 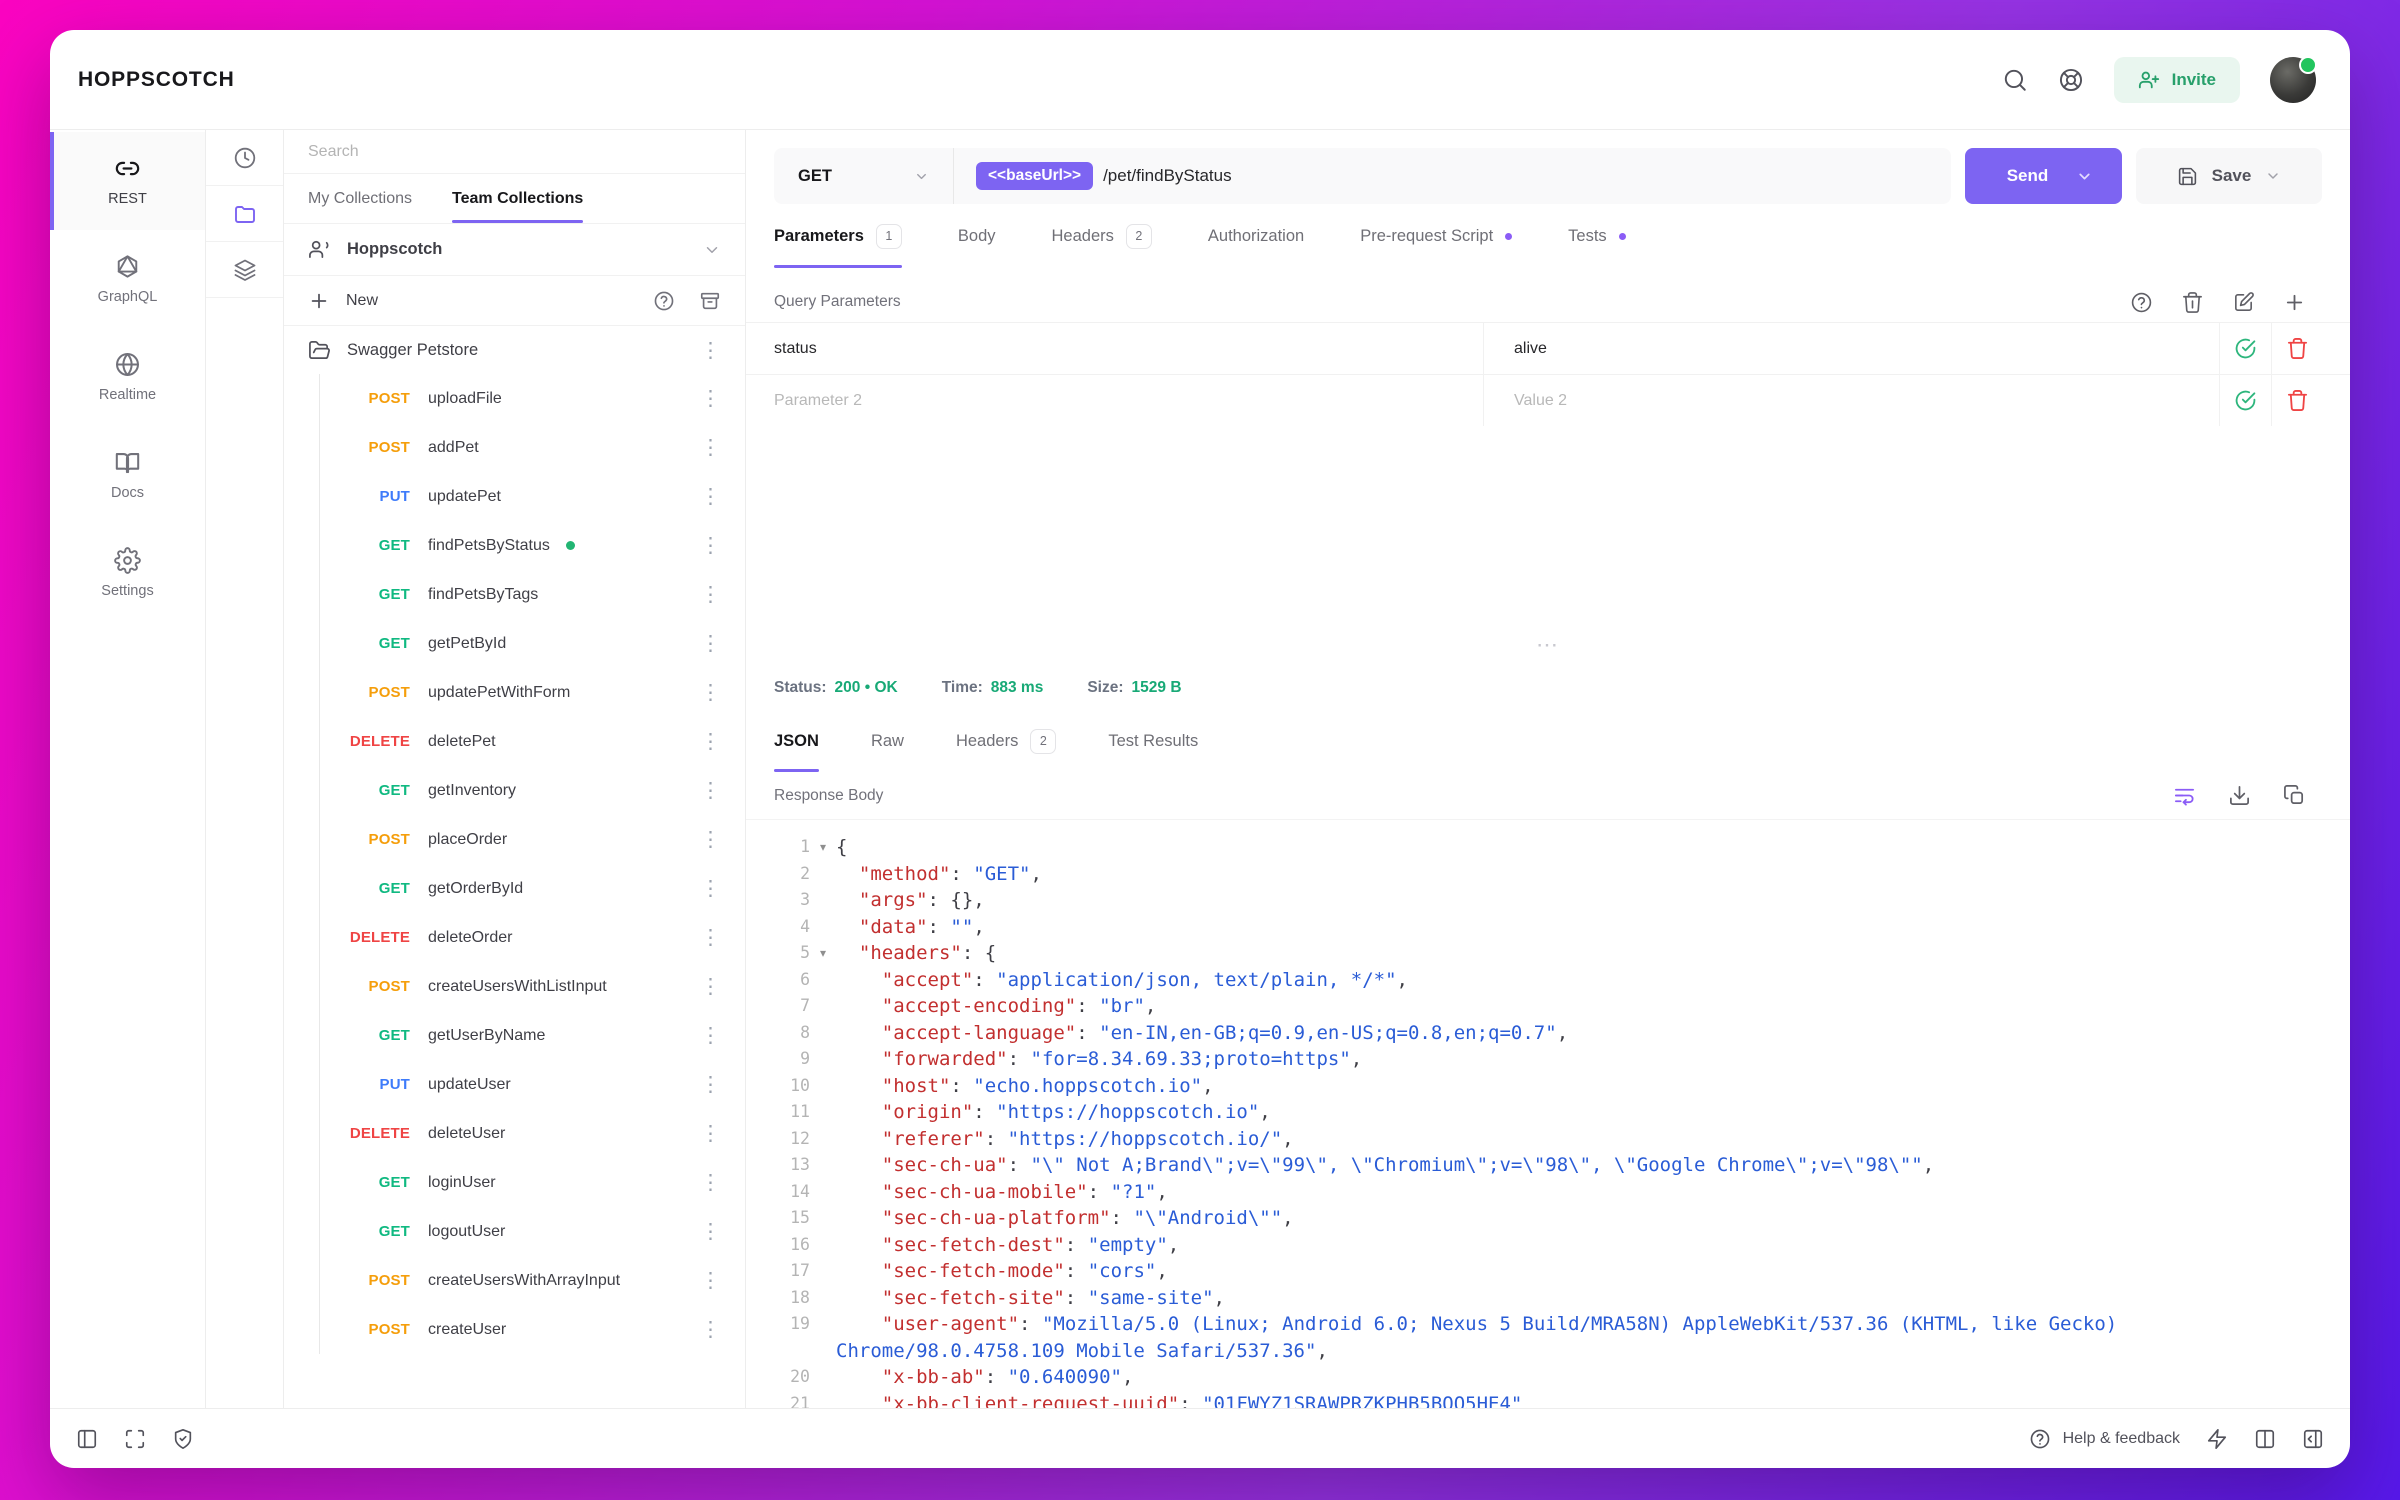 What do you see at coordinates (2294, 795) in the screenshot?
I see `copy-icon` at bounding box center [2294, 795].